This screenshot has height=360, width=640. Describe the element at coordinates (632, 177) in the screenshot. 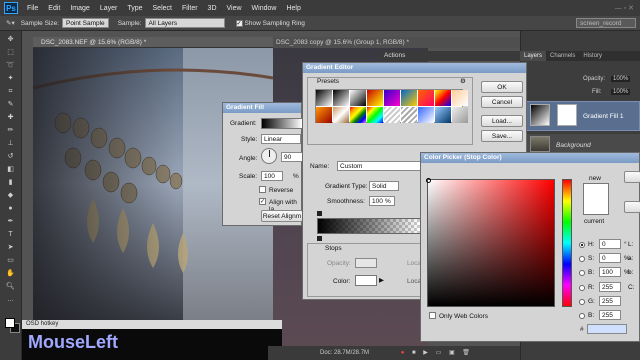

I see `ok-button` at that location.